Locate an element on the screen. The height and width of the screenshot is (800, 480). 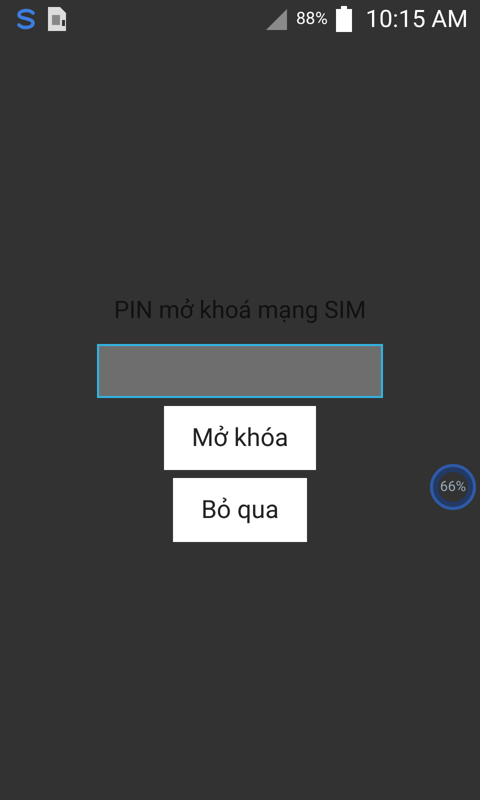
sim-card-icon is located at coordinates (57, 19).